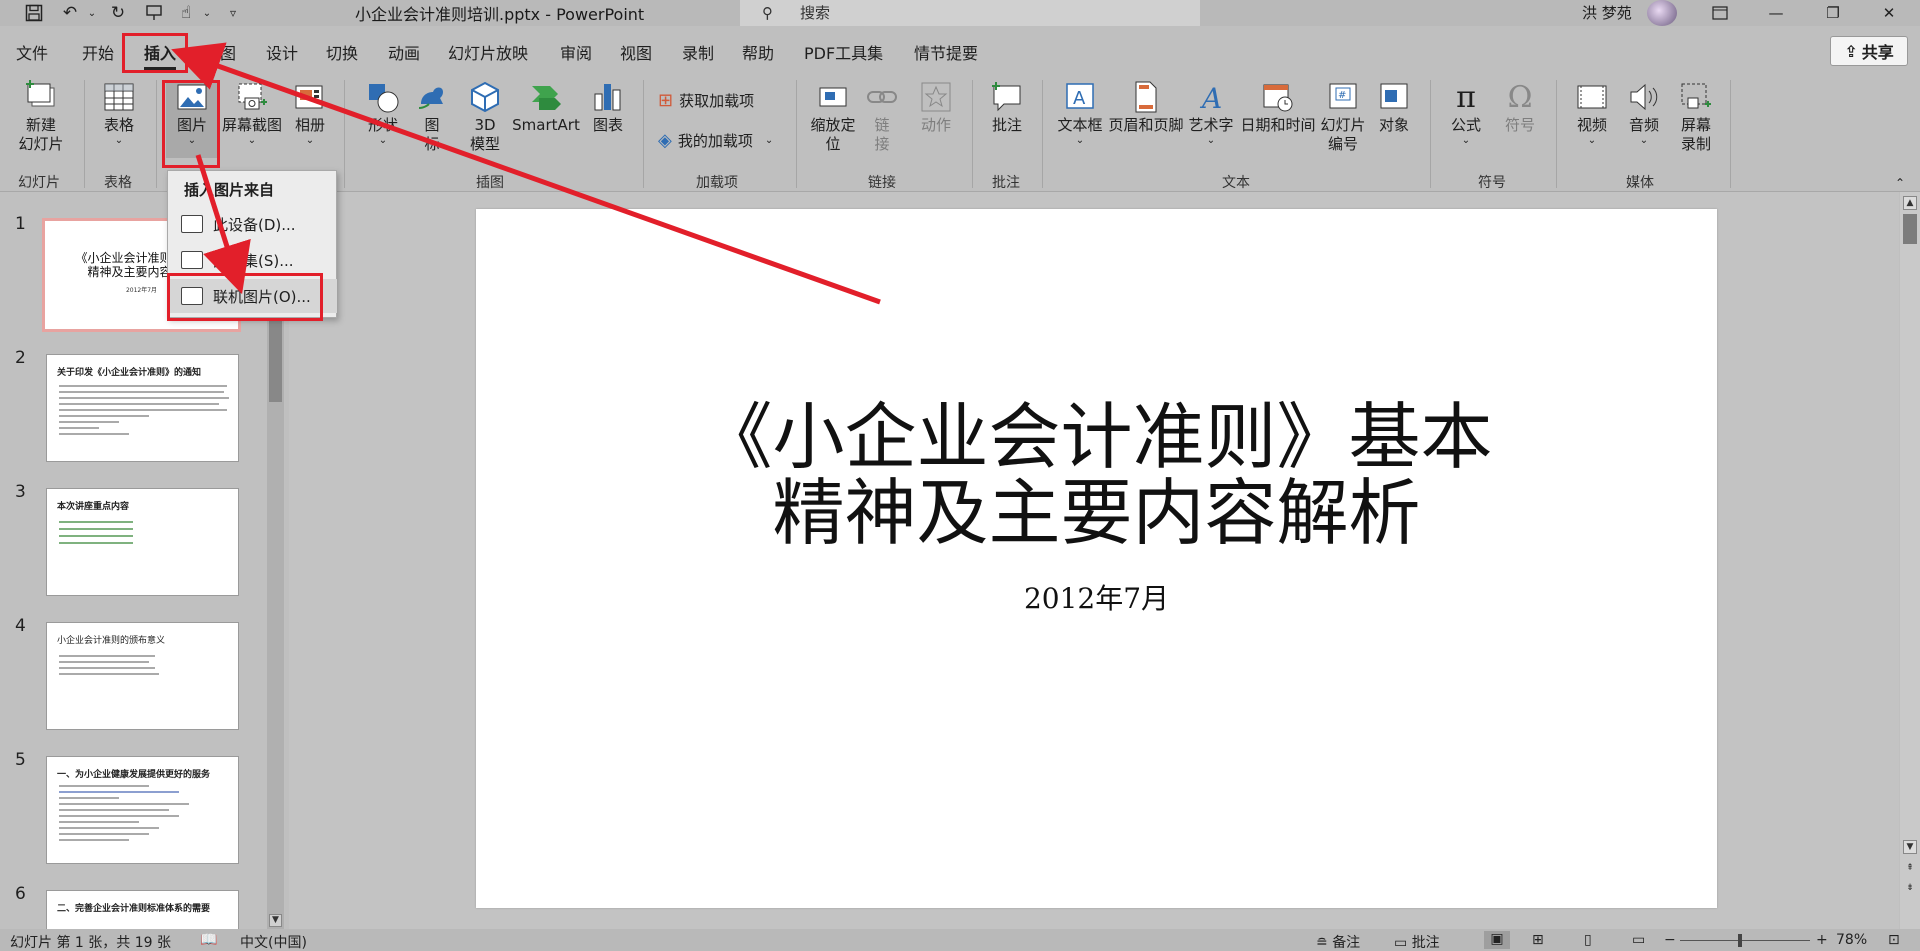  Describe the element at coordinates (208, 940) in the screenshot. I see `spellcheck-icon: 📖` at that location.